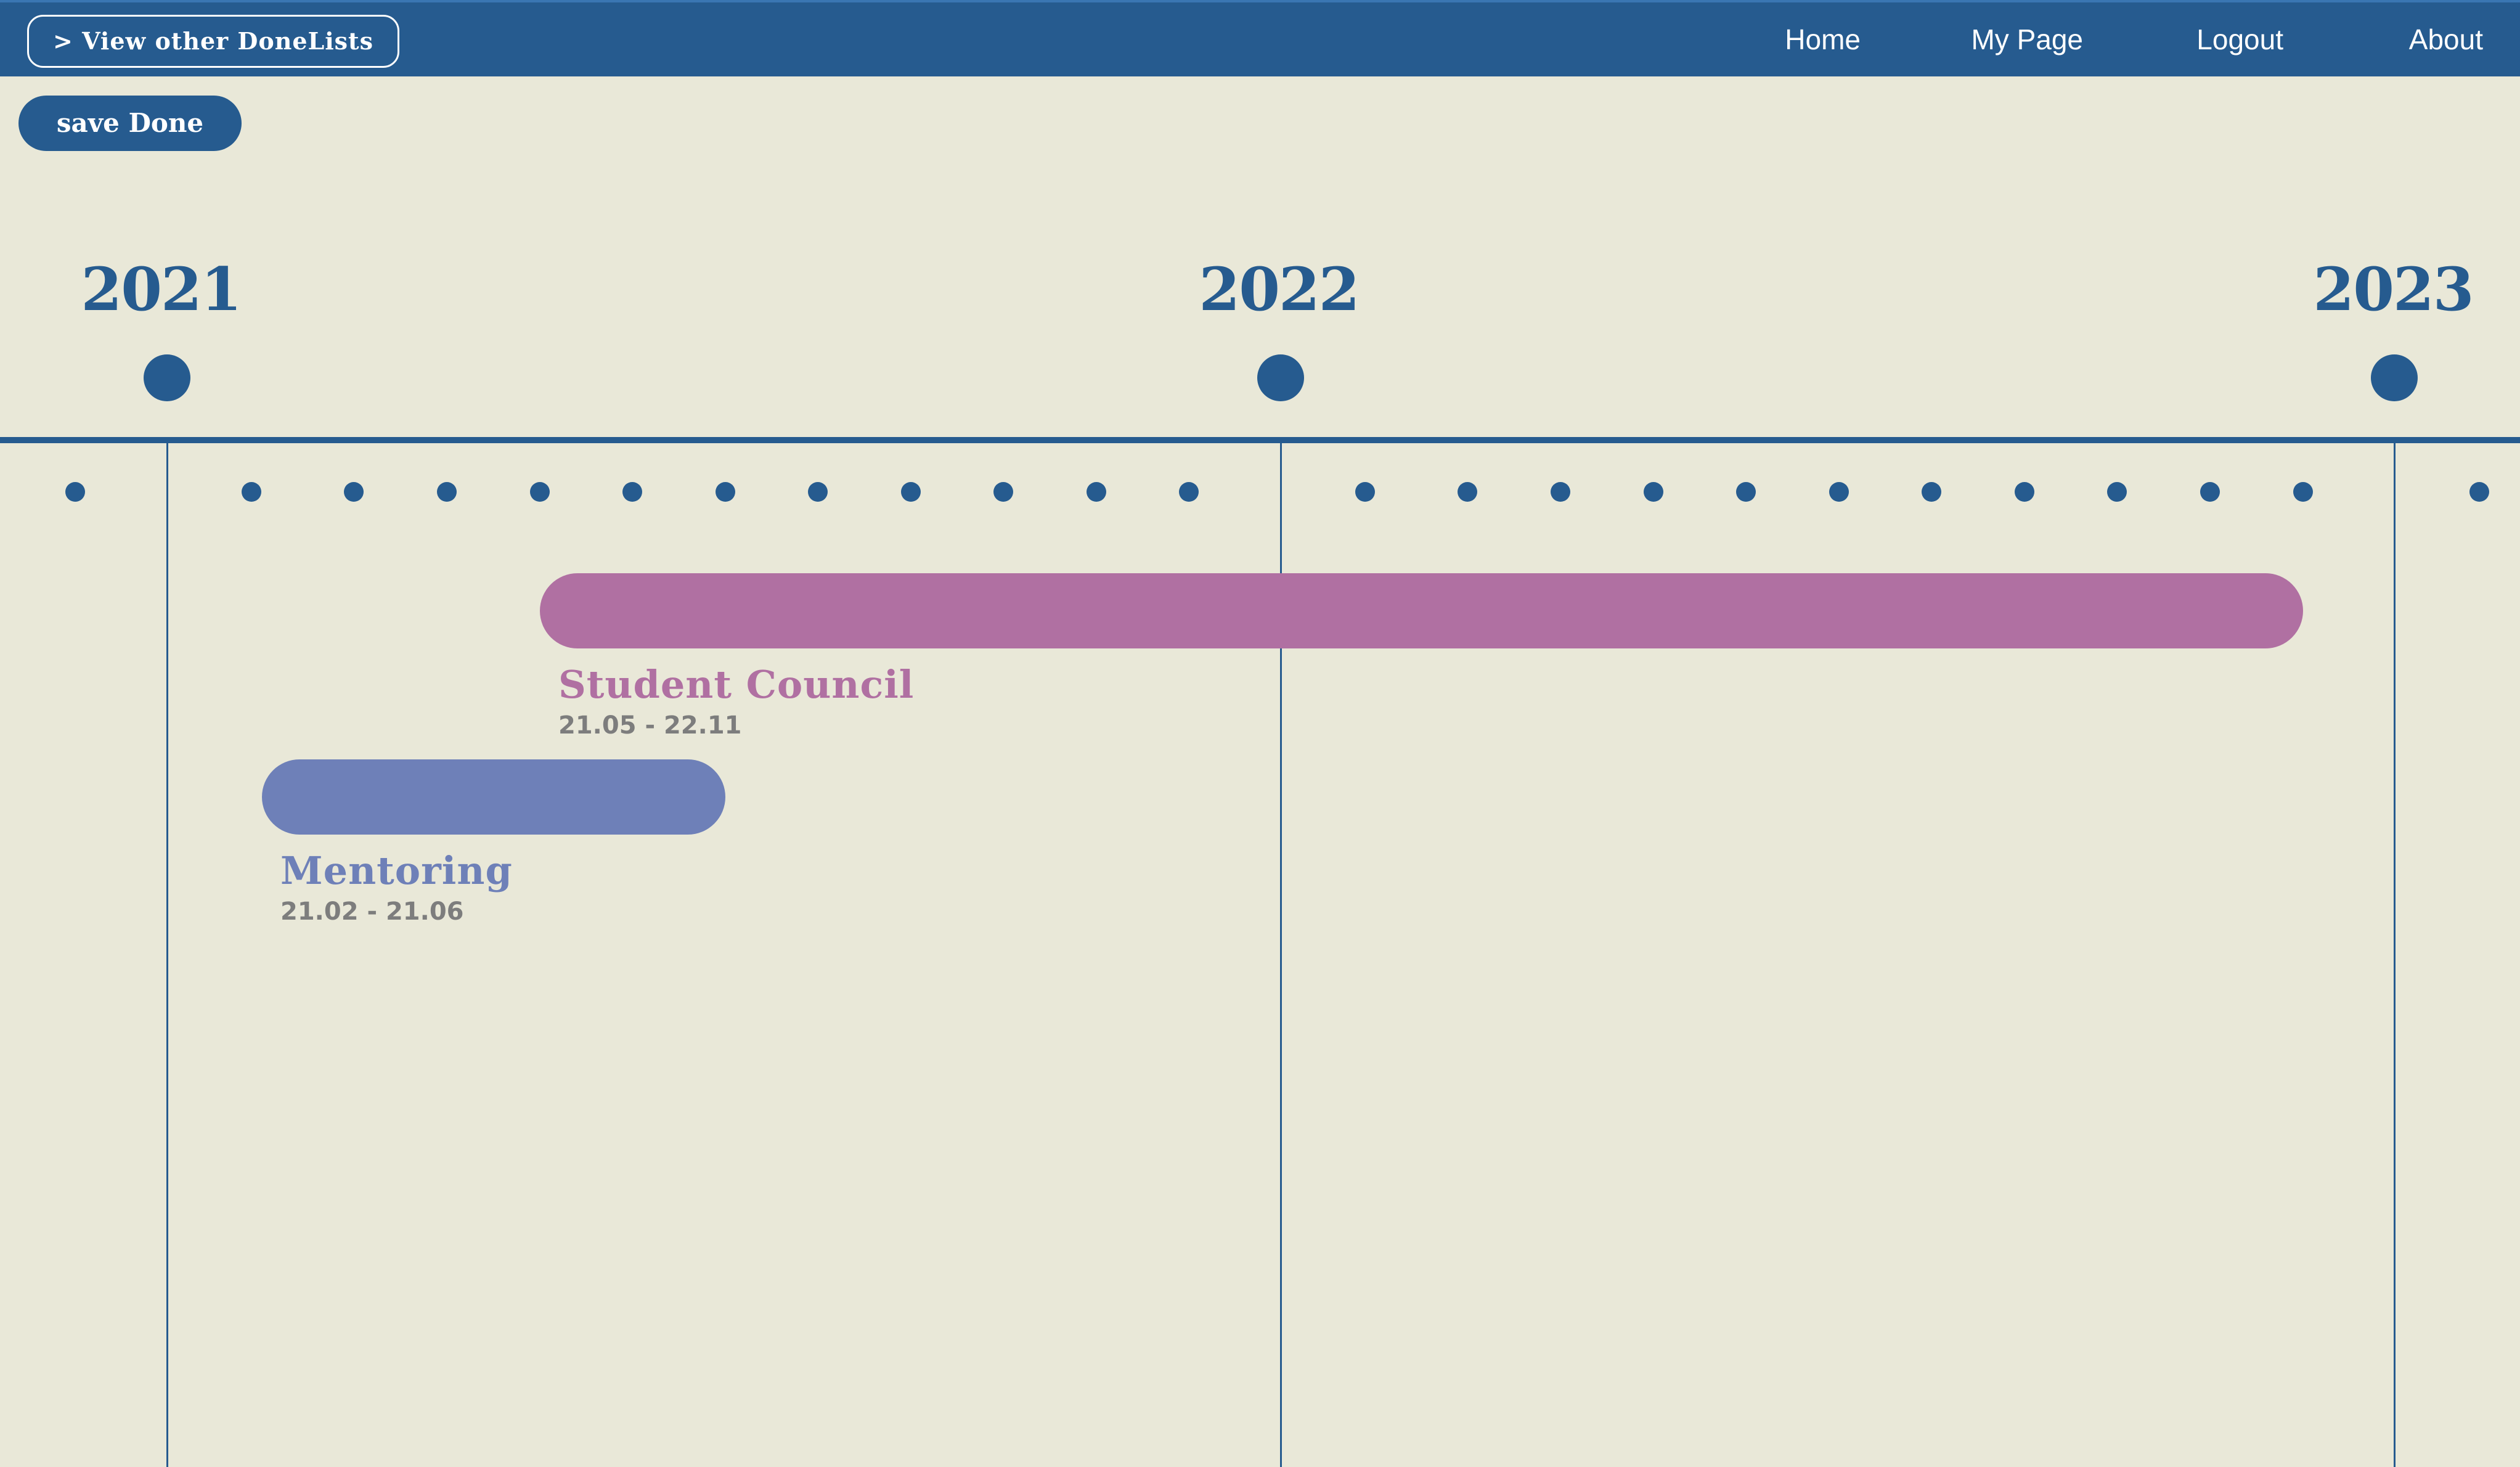 The image size is (2520, 1467). Describe the element at coordinates (650, 725) in the screenshot. I see `done-date-range: 21.05 - 22.11` at that location.